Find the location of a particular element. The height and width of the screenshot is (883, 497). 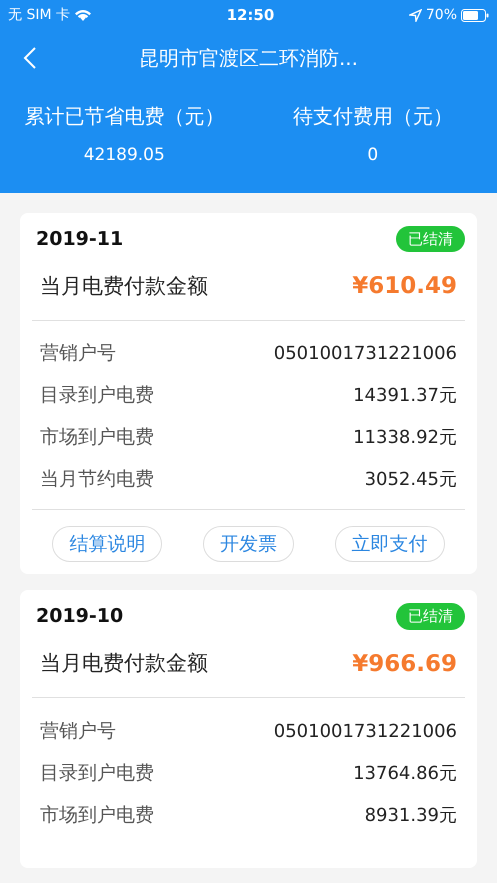

wifi-icon is located at coordinates (83, 15).